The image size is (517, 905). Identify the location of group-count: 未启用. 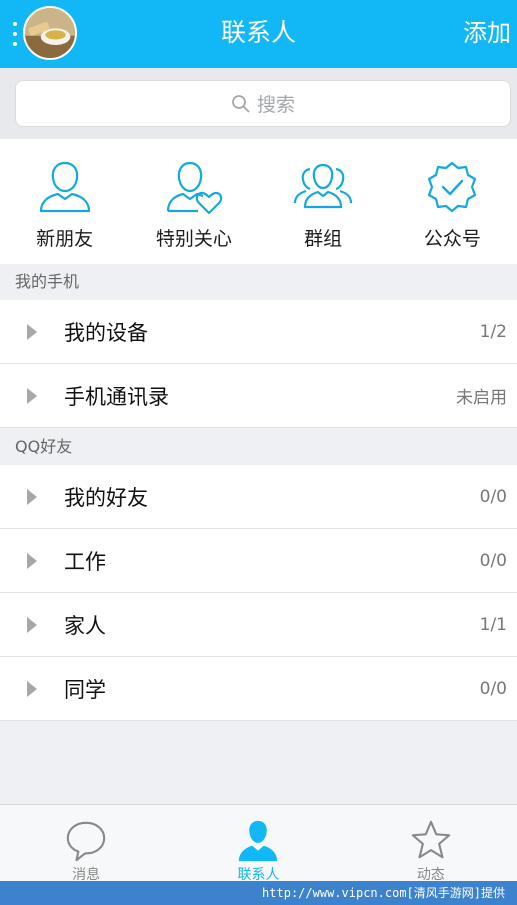
(481, 398).